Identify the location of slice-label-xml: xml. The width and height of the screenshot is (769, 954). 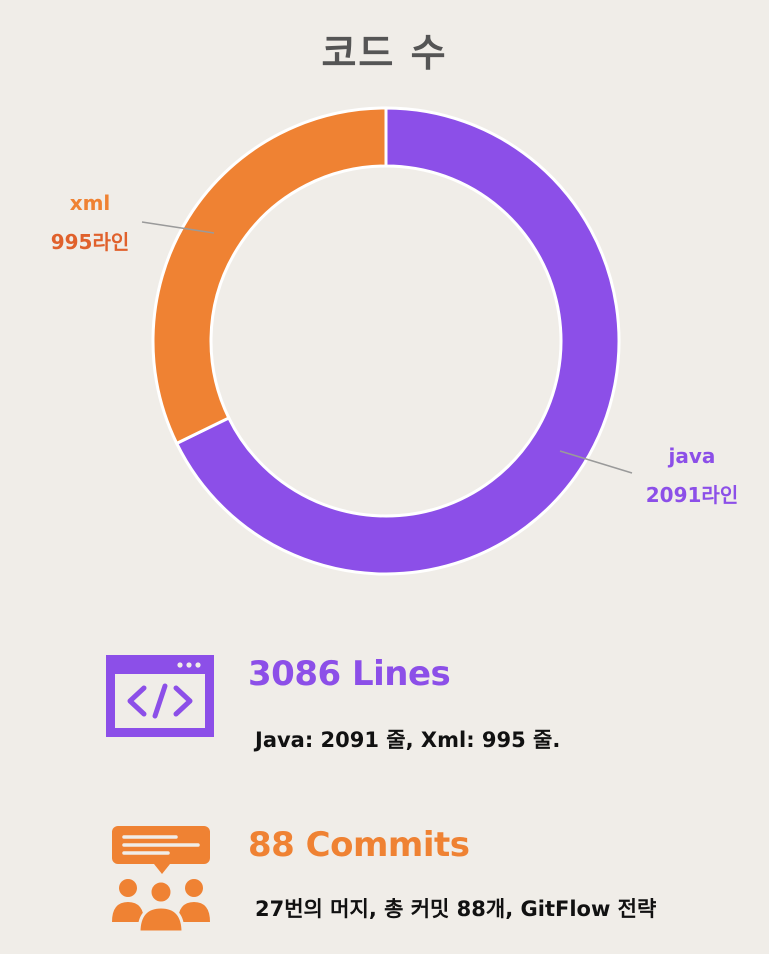
(90, 203).